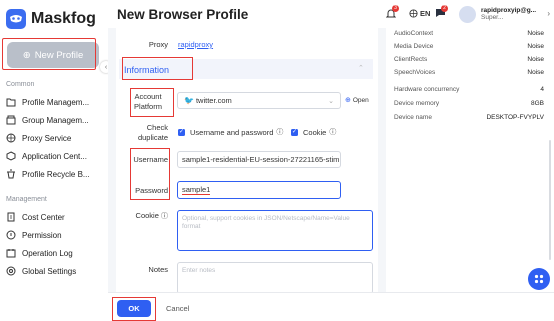  Describe the element at coordinates (183, 14) in the screenshot. I see `page-title: New Browser Profile` at that location.